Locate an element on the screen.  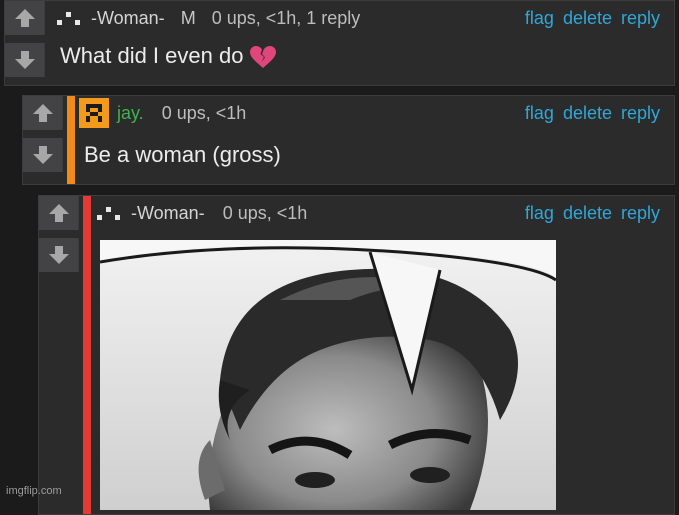
comment-text: What did I even do is located at coordinates (168, 56).